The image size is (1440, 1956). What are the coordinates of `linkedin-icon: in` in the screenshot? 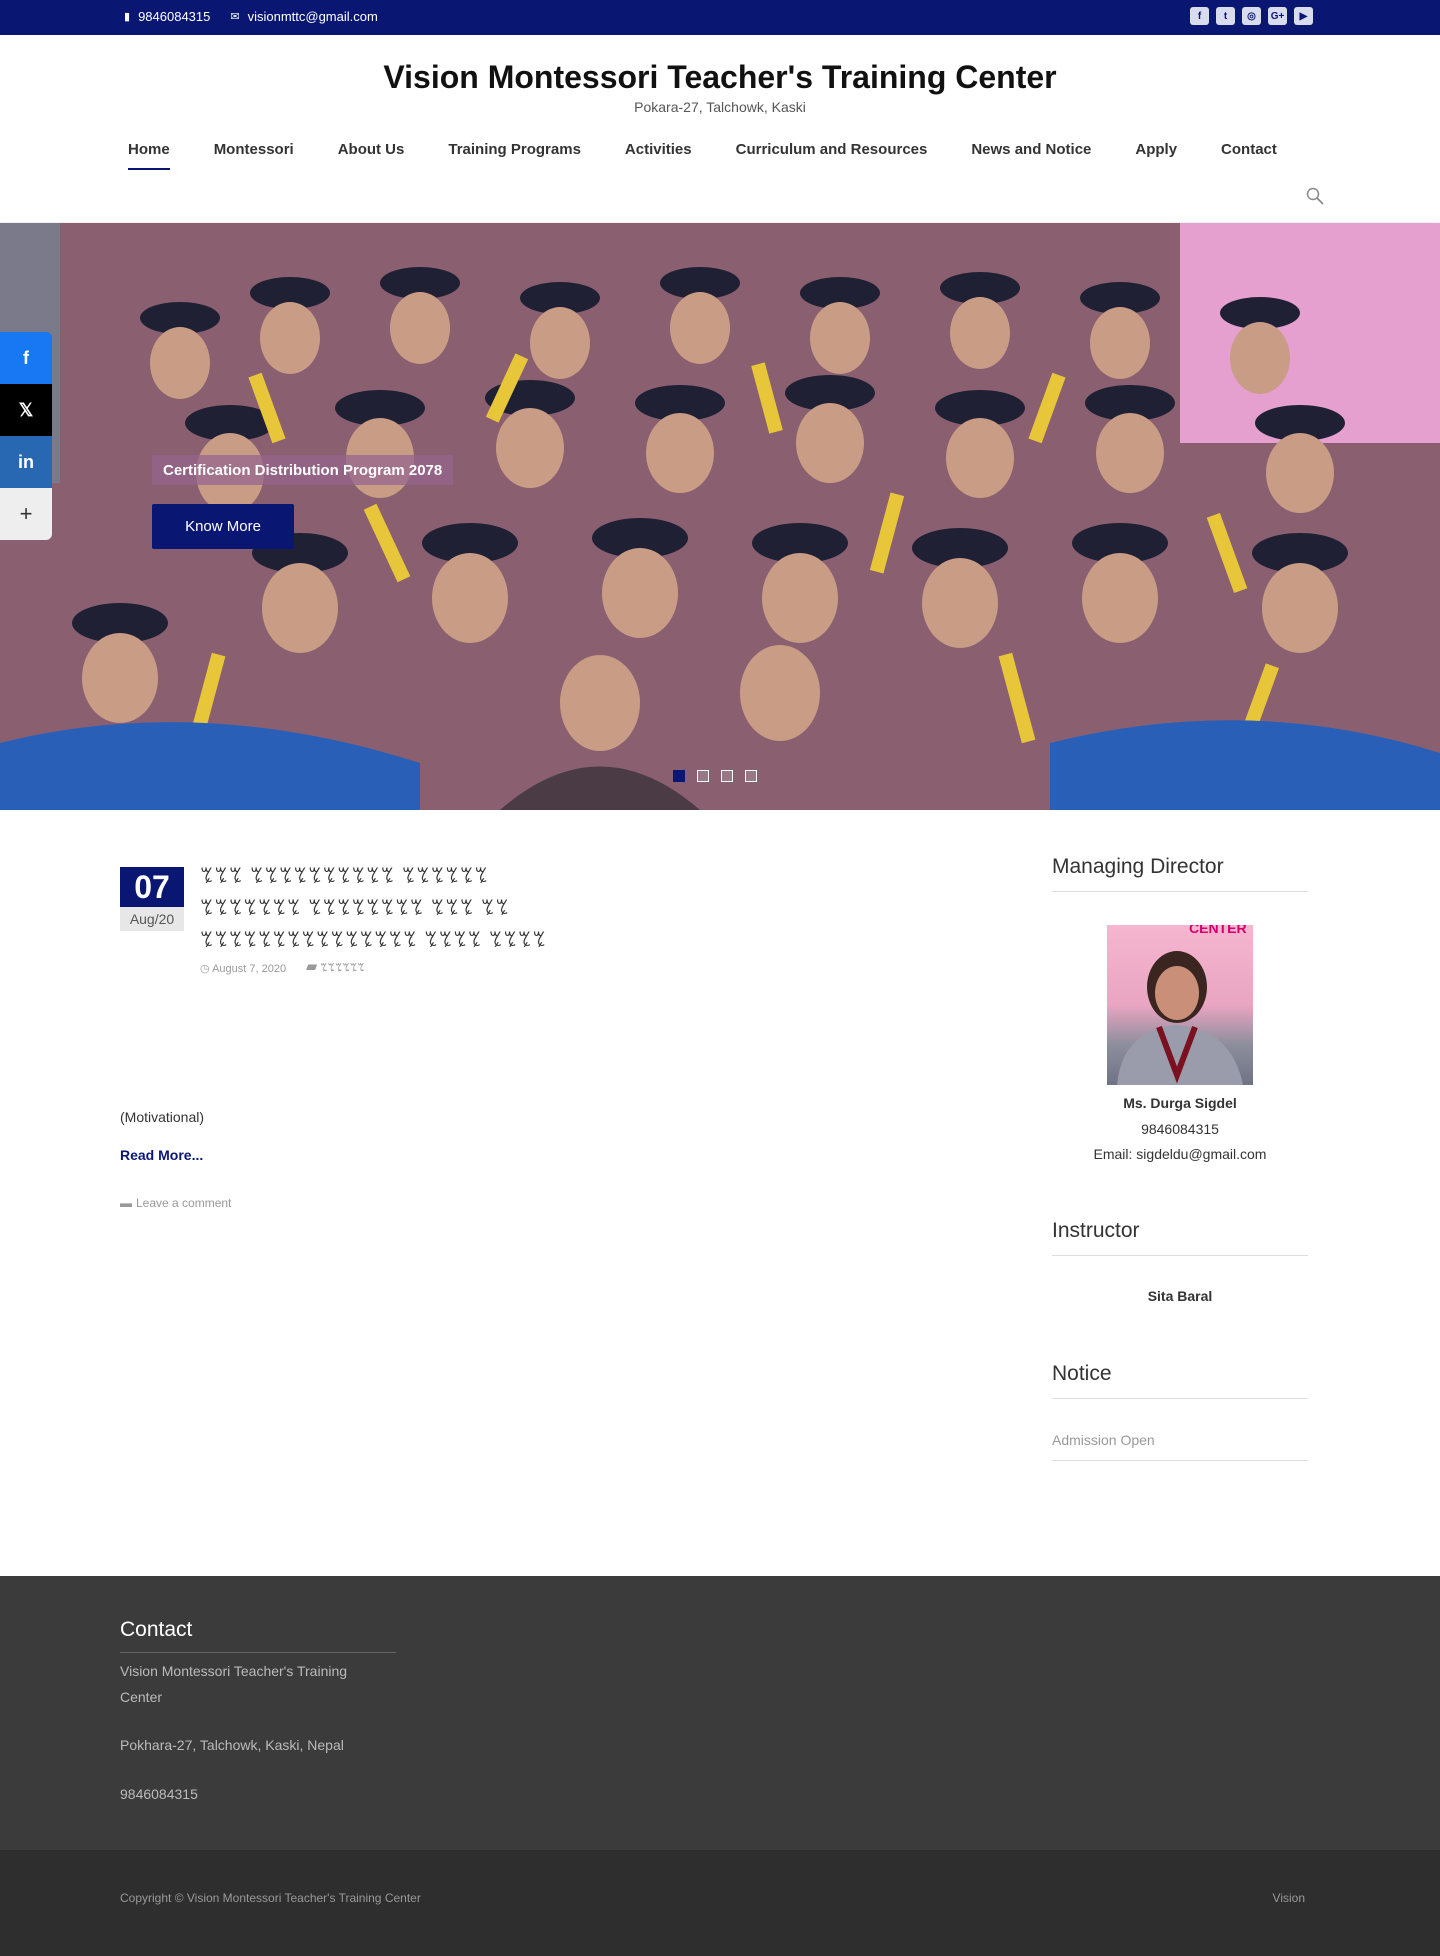 It's located at (26, 461).